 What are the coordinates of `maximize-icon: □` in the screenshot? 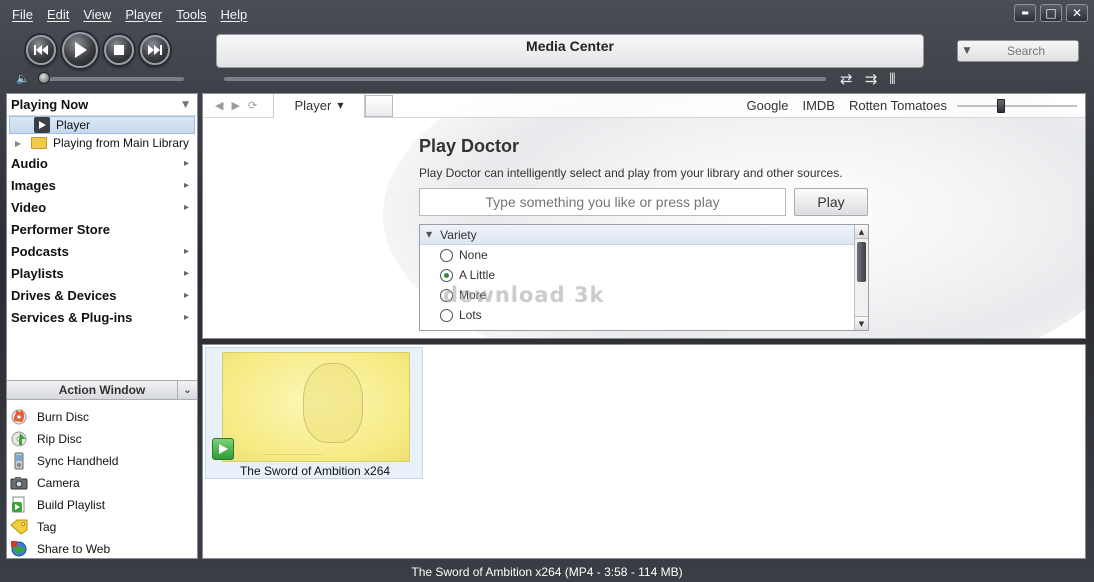 It's located at (1051, 13).